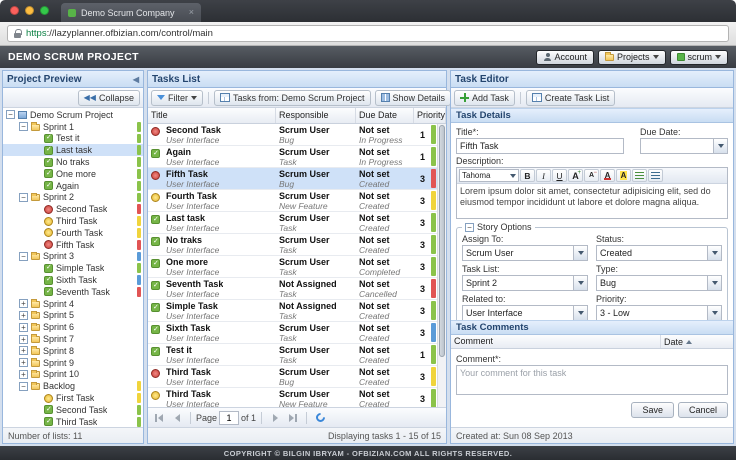 The image size is (736, 460). I want to click on title-input, so click(540, 146).